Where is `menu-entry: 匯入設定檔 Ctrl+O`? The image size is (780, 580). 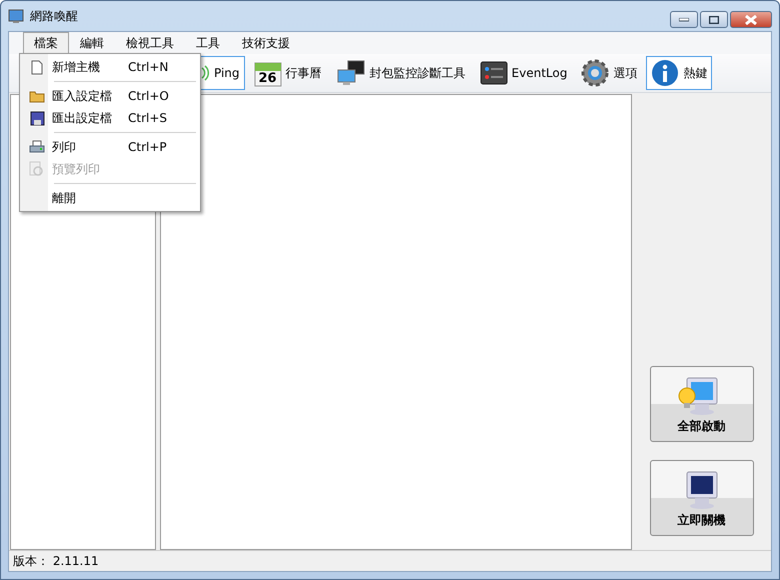
menu-entry: 匯入設定檔 Ctrl+O is located at coordinates (110, 96).